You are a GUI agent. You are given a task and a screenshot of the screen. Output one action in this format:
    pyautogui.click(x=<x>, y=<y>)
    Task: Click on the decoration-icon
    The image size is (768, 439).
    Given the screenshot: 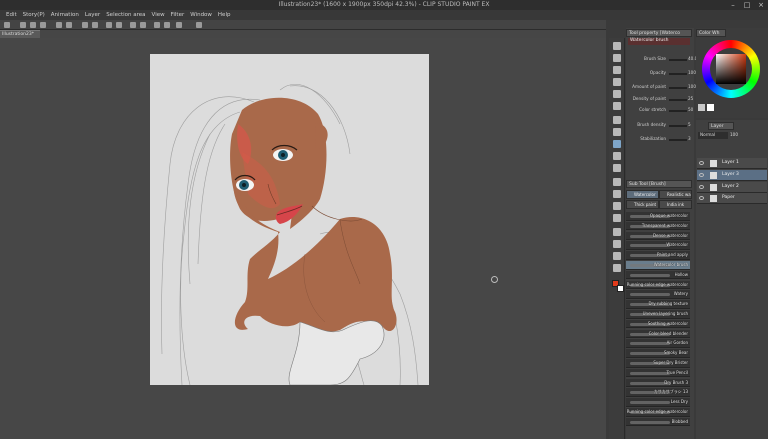 What is the action you would take?
    pyautogui.click(x=617, y=168)
    